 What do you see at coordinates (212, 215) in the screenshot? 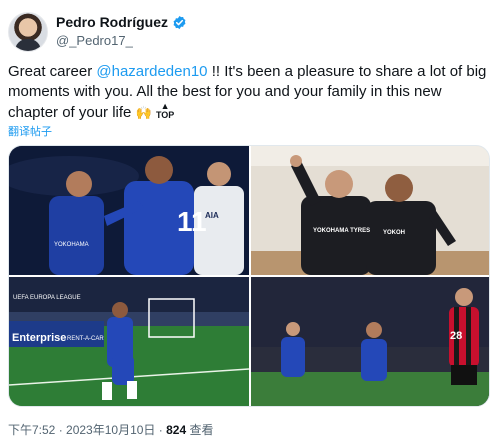
I see `photo-1-kit-brand: AIA` at bounding box center [212, 215].